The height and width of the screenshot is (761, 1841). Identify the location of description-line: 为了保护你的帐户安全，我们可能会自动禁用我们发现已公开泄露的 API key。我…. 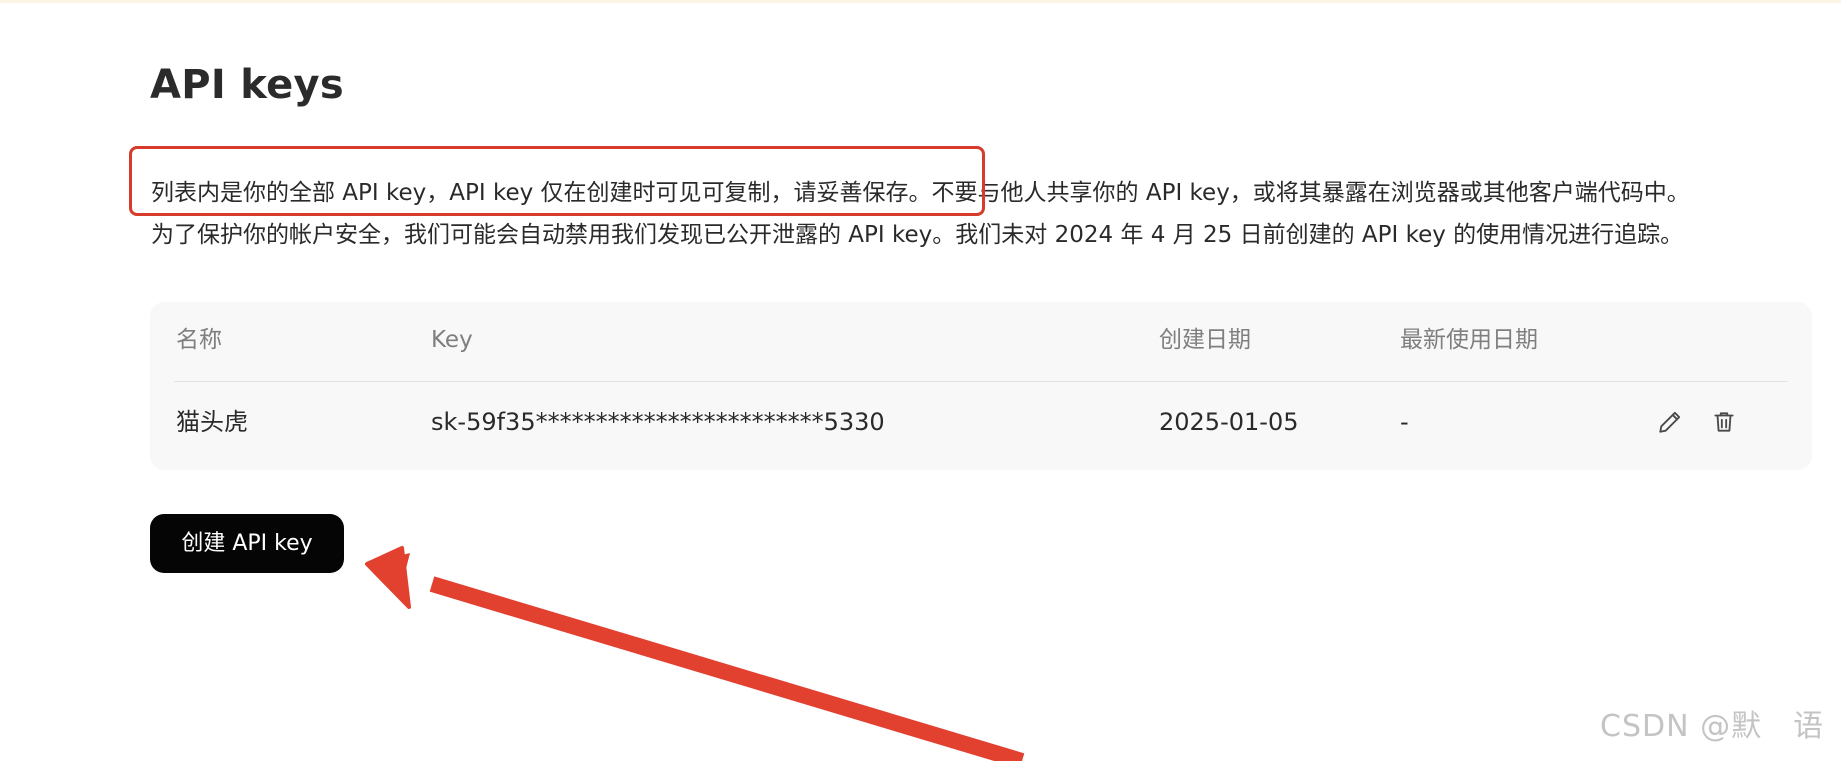
(917, 235).